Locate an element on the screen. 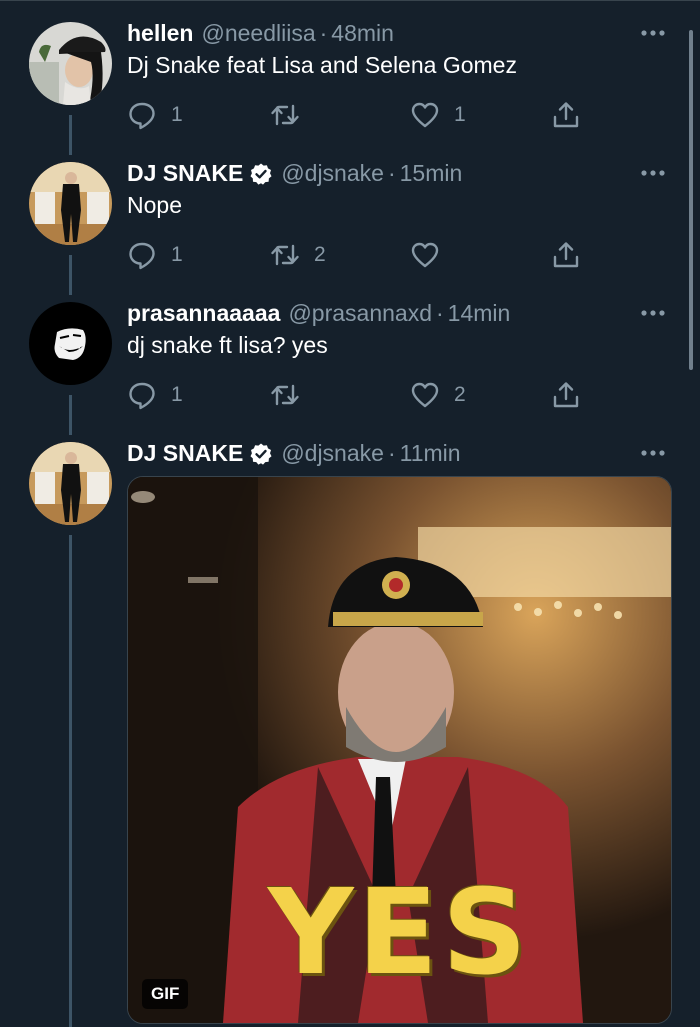 This screenshot has width=700, height=1027. tweet: DJ SNAKE @djsnake · 15min Nope 1 2 is located at coordinates (350, 226).